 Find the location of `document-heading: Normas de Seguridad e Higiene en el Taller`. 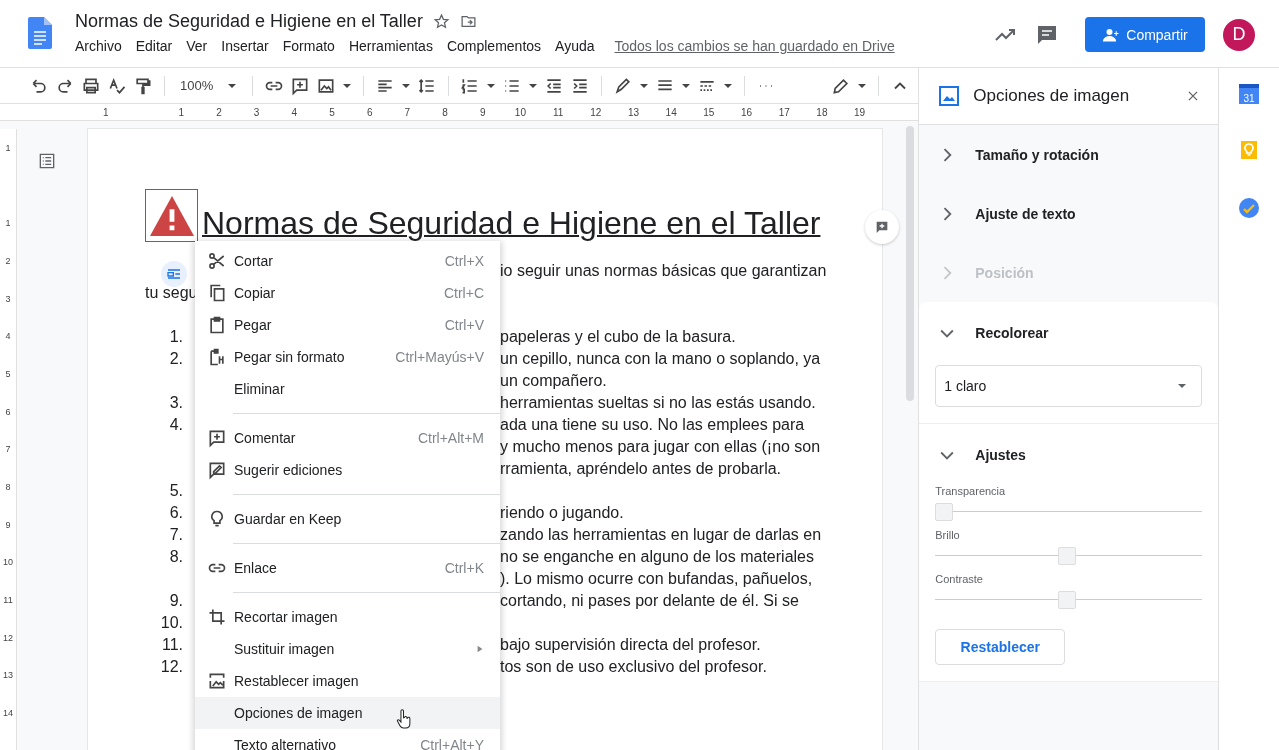

document-heading: Normas de Seguridad e Higiene en el Taller is located at coordinates (511, 223).